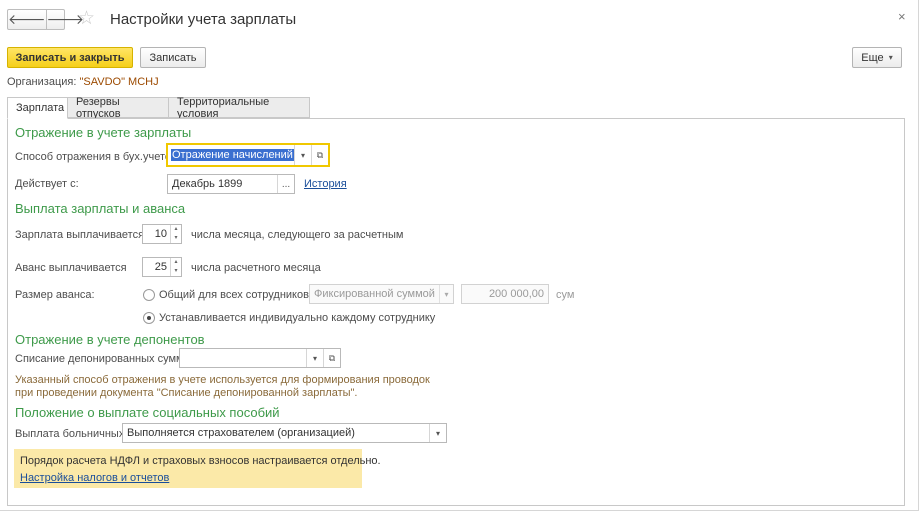 The image size is (919, 511). What do you see at coordinates (239, 108) in the screenshot?
I see `tab-territorial-conditions: Территориальные условия` at bounding box center [239, 108].